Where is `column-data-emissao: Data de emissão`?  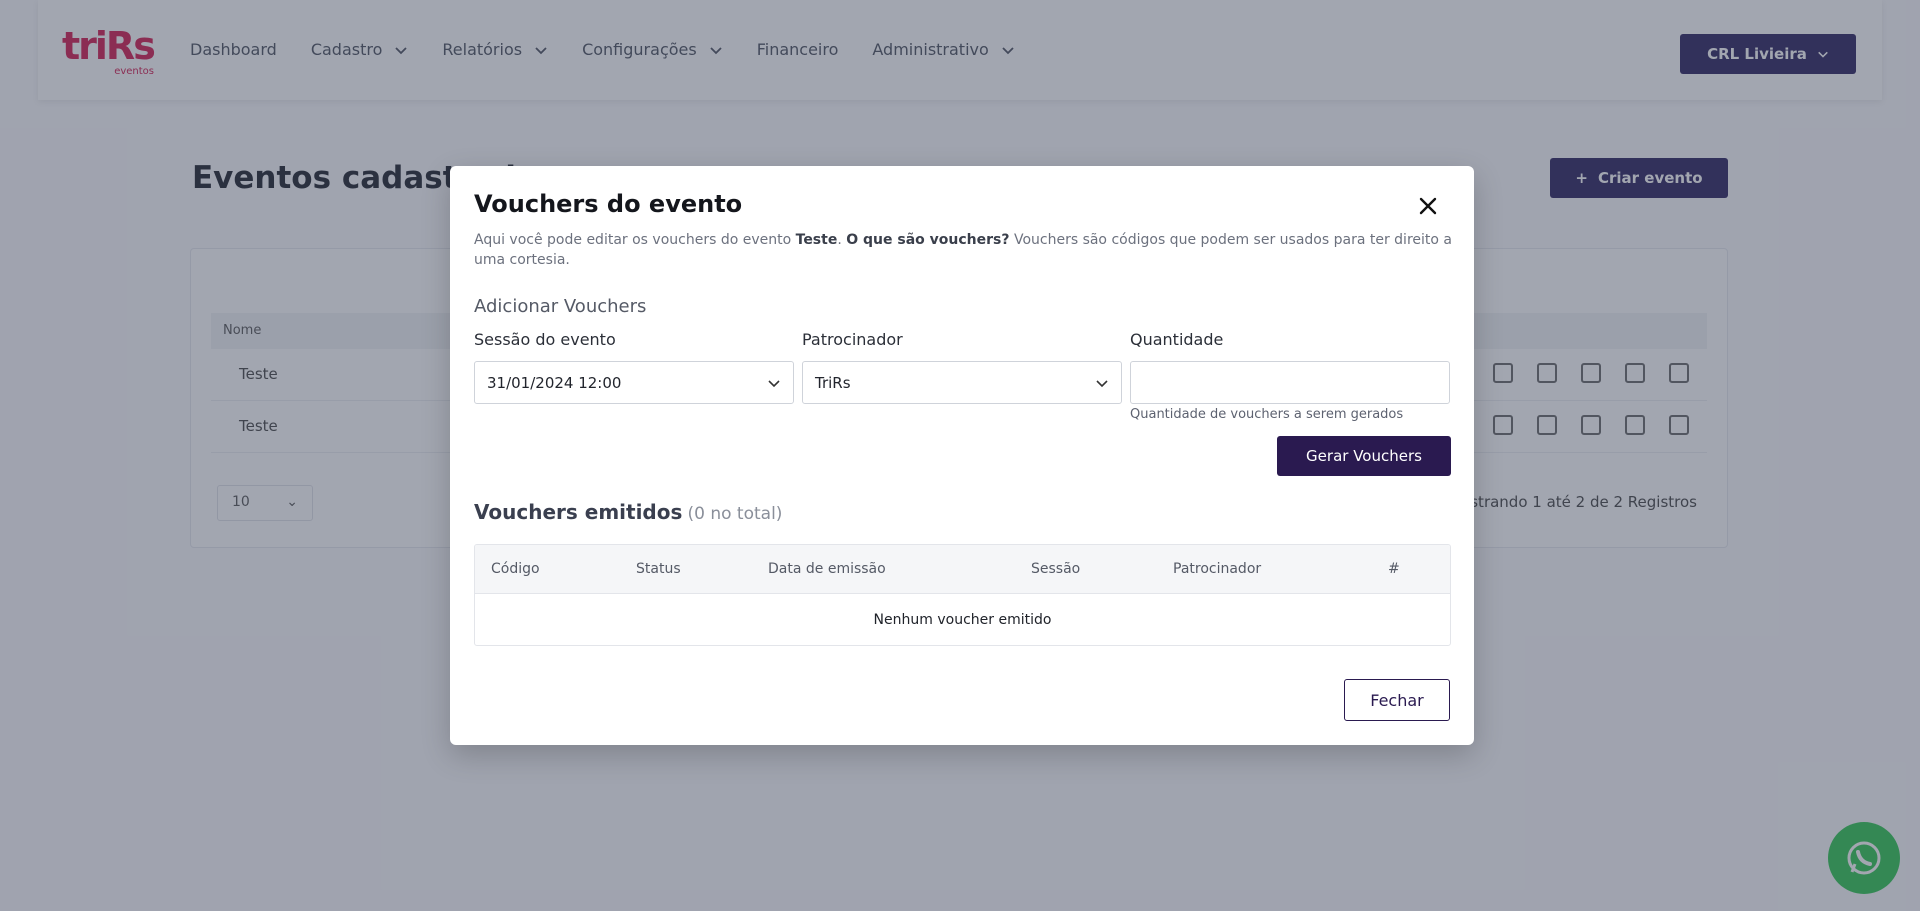 column-data-emissao: Data de emissão is located at coordinates (827, 569).